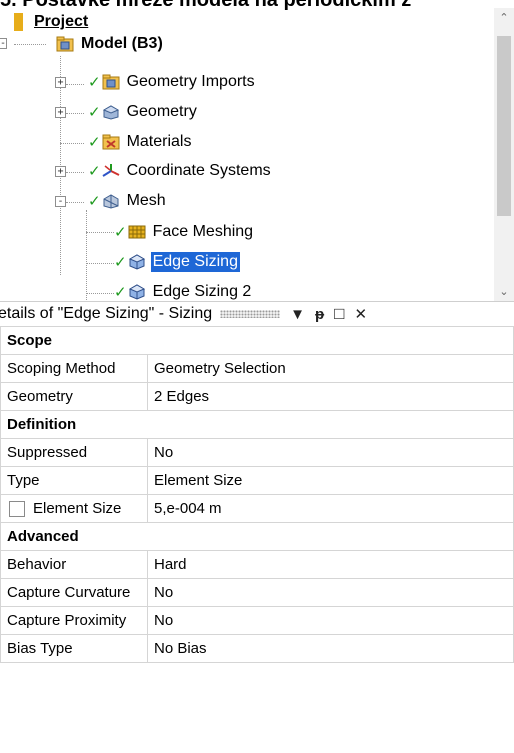 The width and height of the screenshot is (514, 753). What do you see at coordinates (74, 620) in the screenshot?
I see `row-label: Capture Proximity` at bounding box center [74, 620].